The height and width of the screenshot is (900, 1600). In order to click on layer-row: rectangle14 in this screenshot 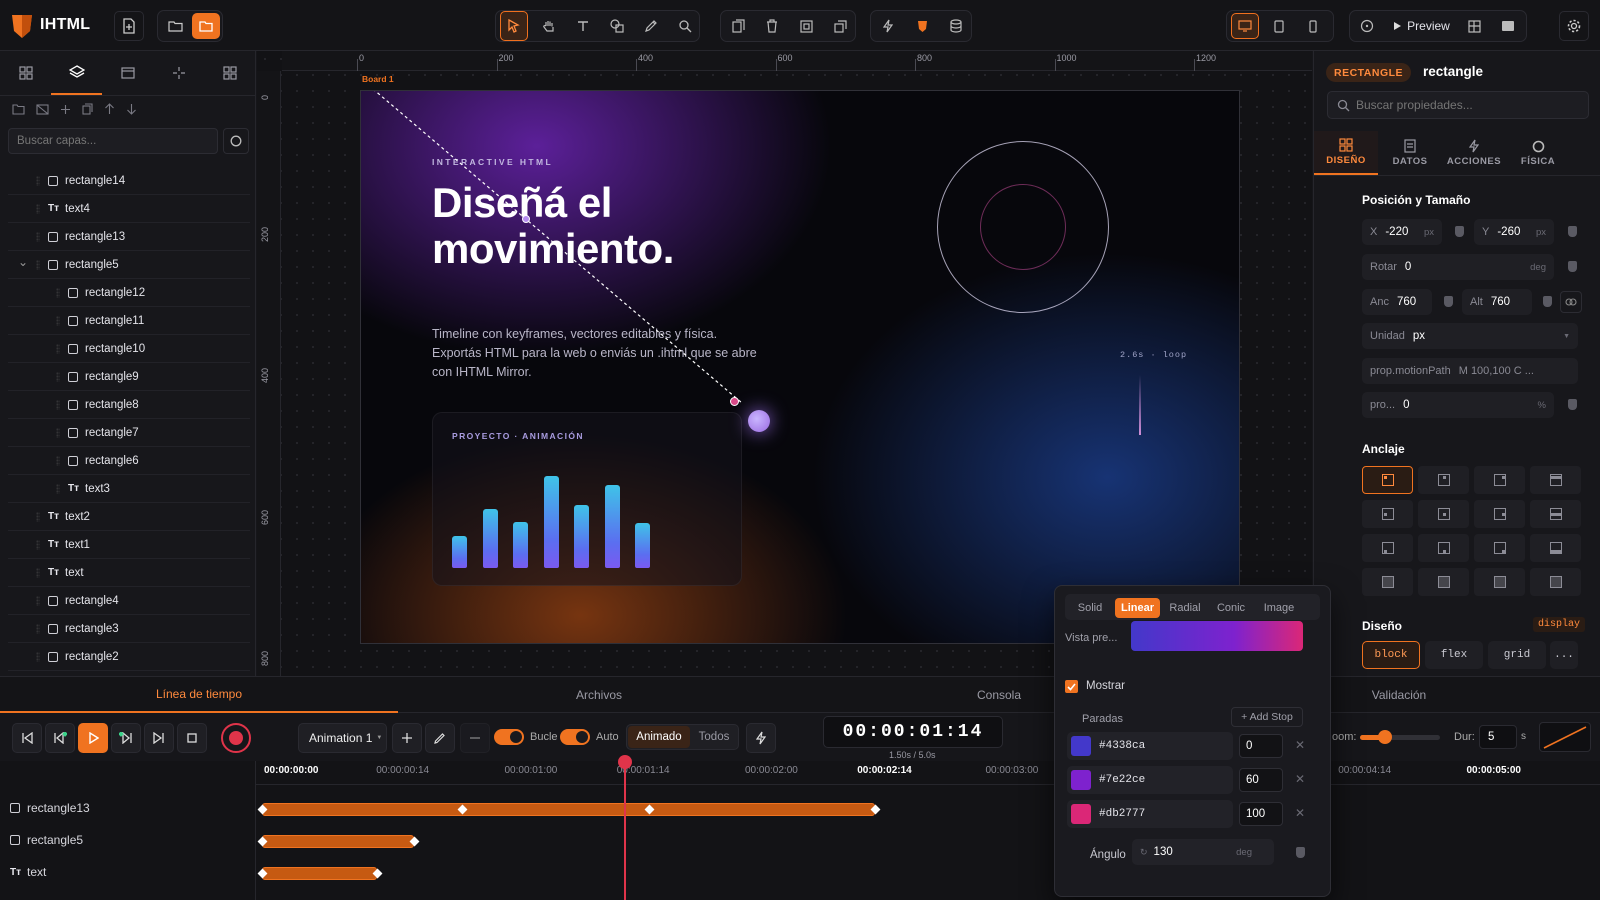, I will do `click(129, 181)`.